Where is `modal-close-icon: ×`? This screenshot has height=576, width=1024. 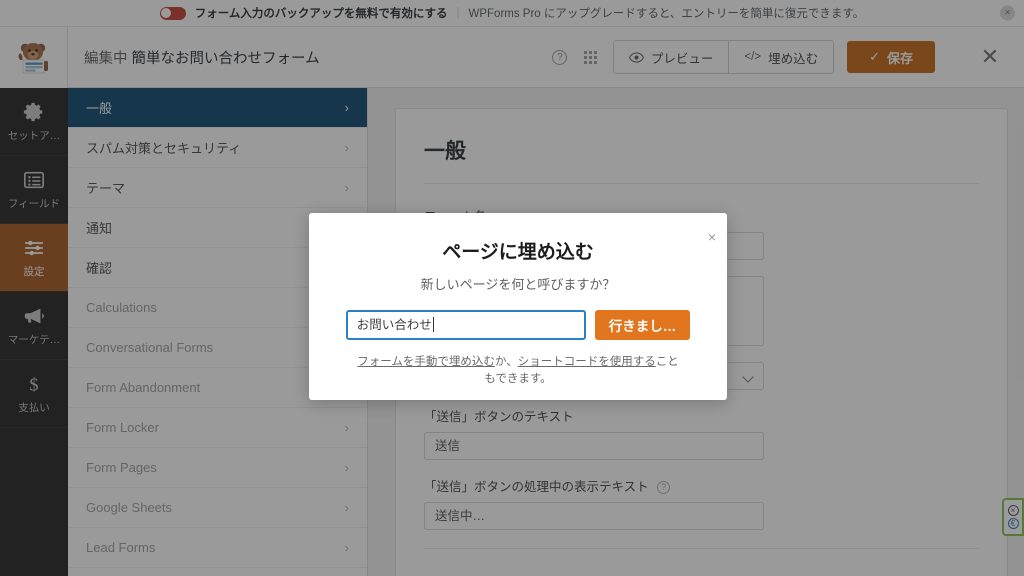 modal-close-icon: × is located at coordinates (712, 237).